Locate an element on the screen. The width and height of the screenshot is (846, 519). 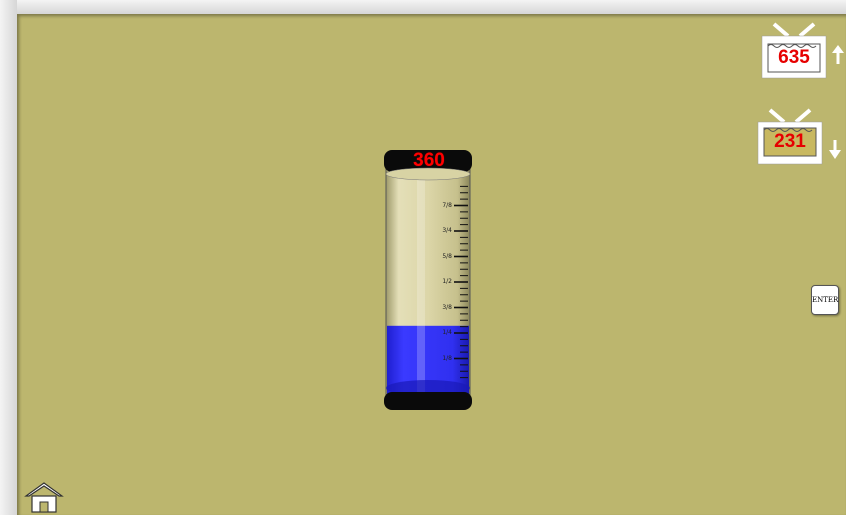
tick-label: 7/8 is located at coordinates (447, 205).